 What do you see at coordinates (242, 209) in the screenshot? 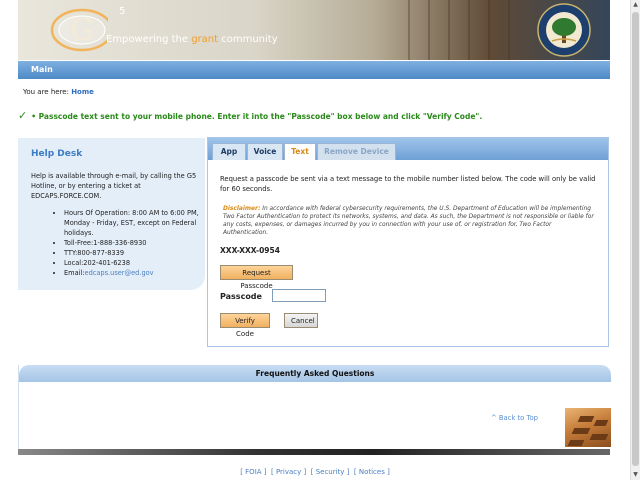
I see `disclaimer-label: Disclaimer:` at bounding box center [242, 209].